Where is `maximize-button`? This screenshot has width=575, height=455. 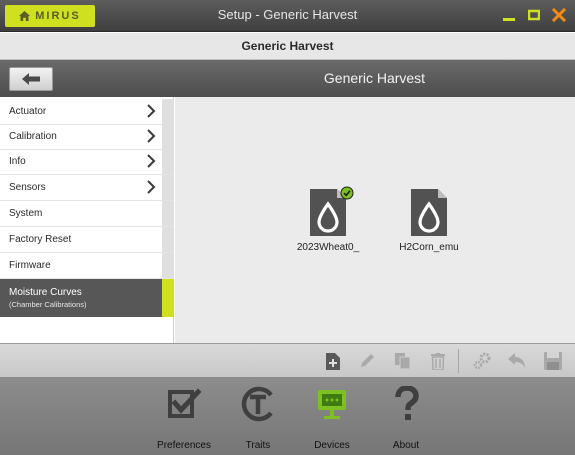 maximize-button is located at coordinates (534, 15).